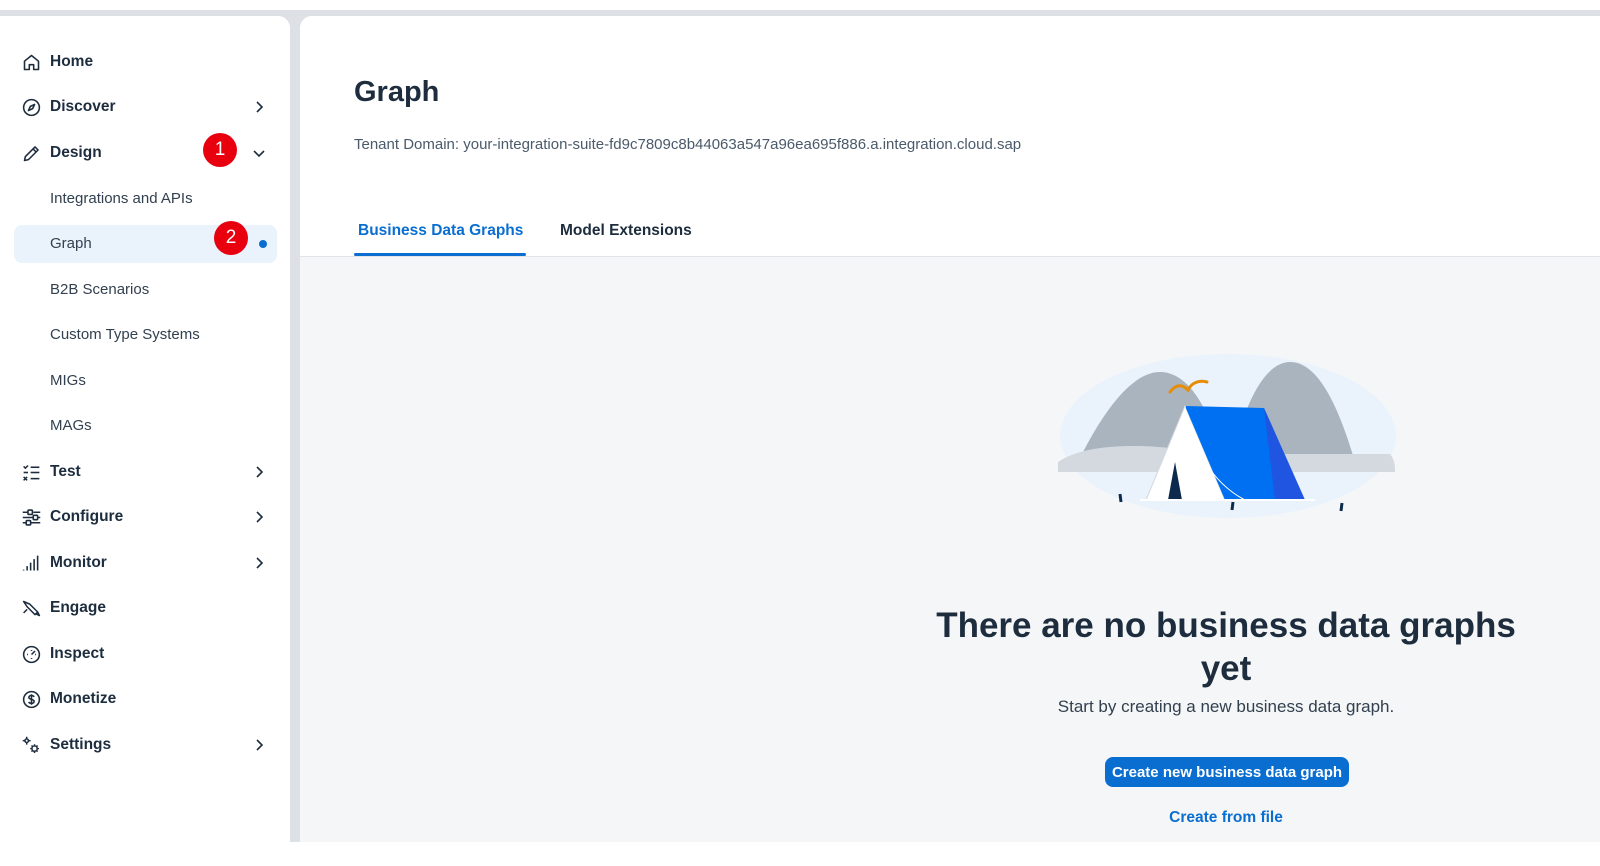  What do you see at coordinates (145, 608) in the screenshot?
I see `sidebar-item-engage: Engage` at bounding box center [145, 608].